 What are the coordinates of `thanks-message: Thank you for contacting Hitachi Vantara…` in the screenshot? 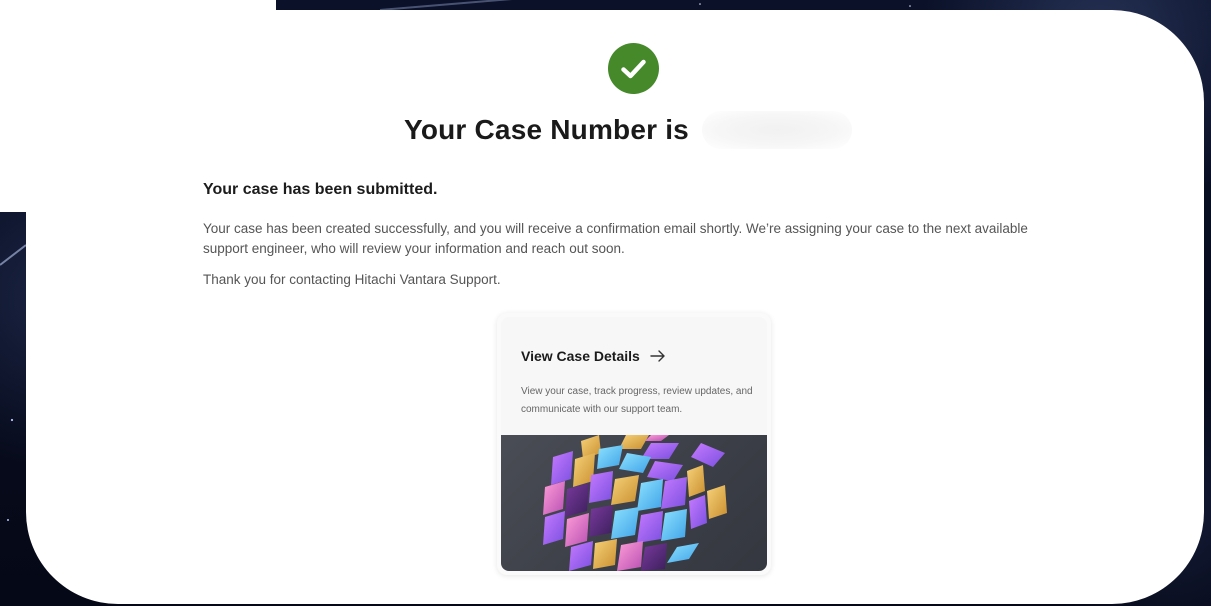 It's located at (352, 279).